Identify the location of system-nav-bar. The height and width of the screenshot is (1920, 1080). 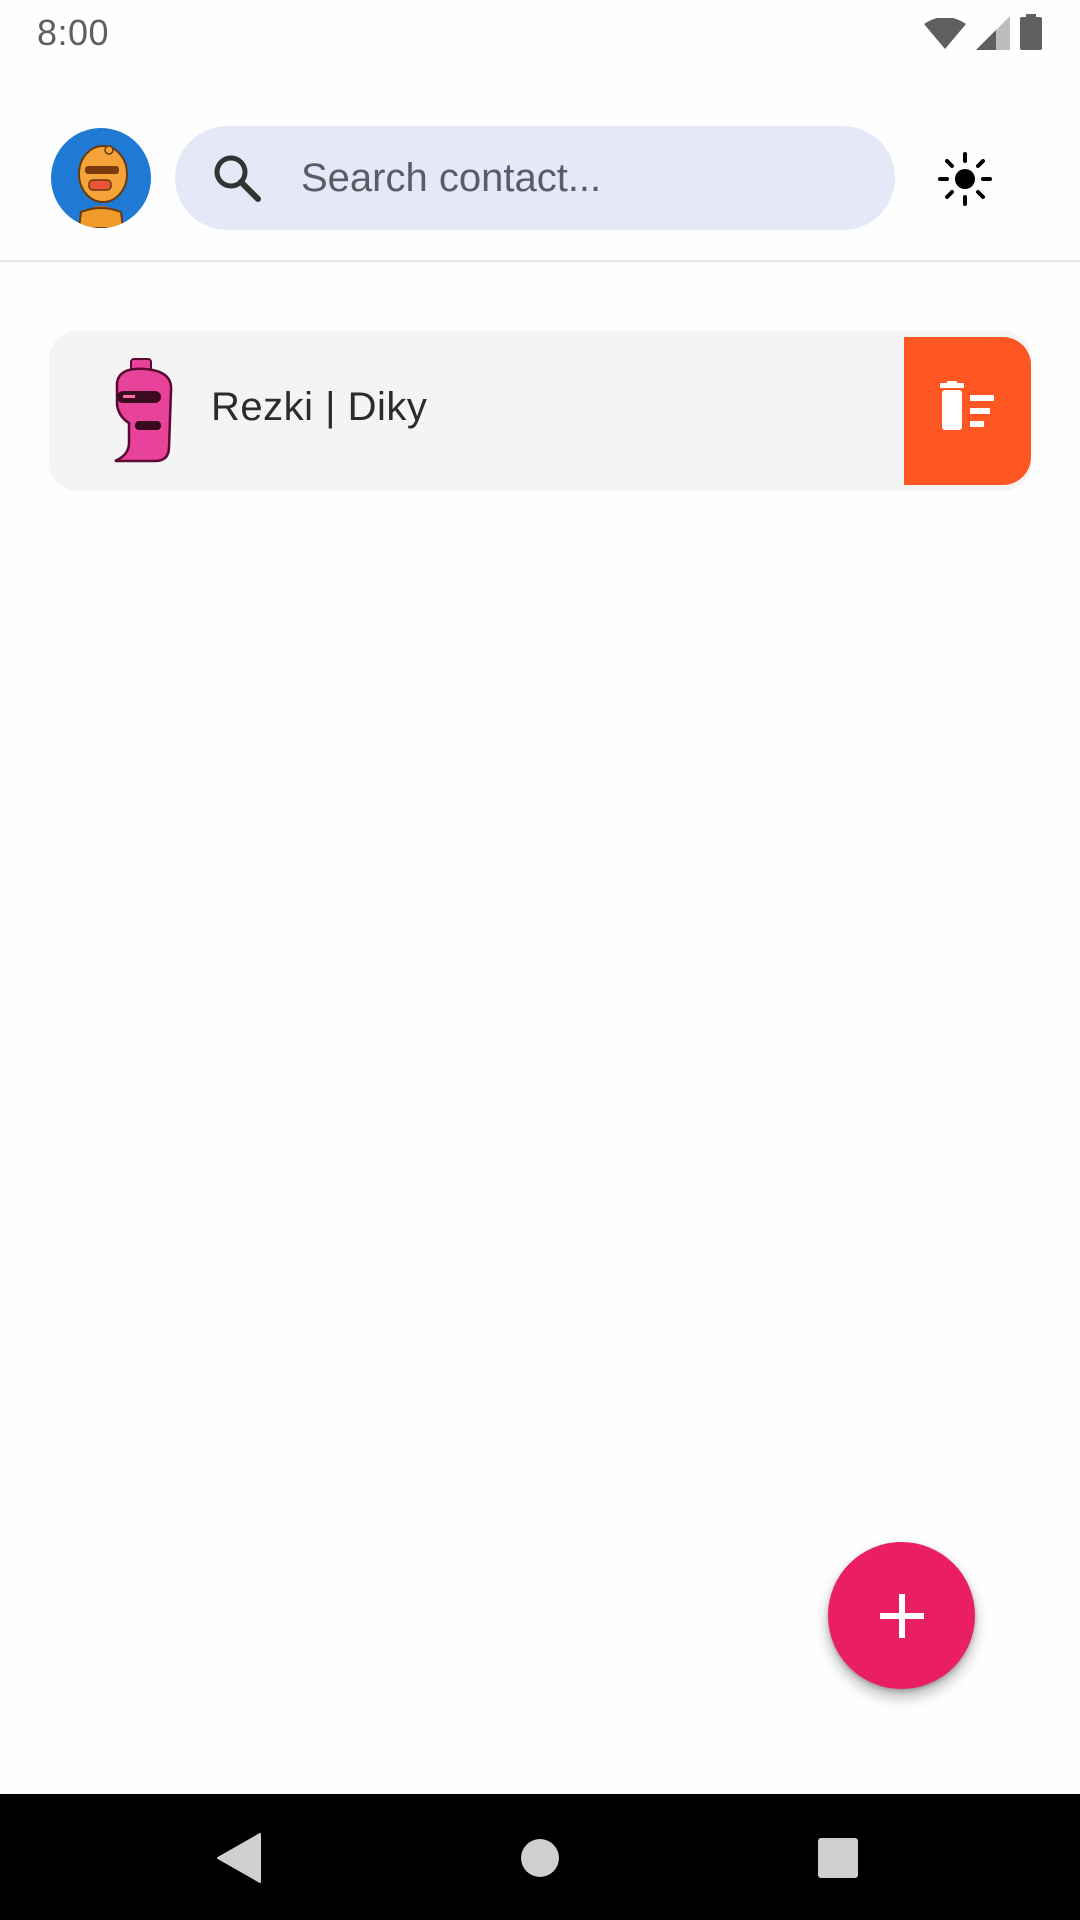
(540, 1857).